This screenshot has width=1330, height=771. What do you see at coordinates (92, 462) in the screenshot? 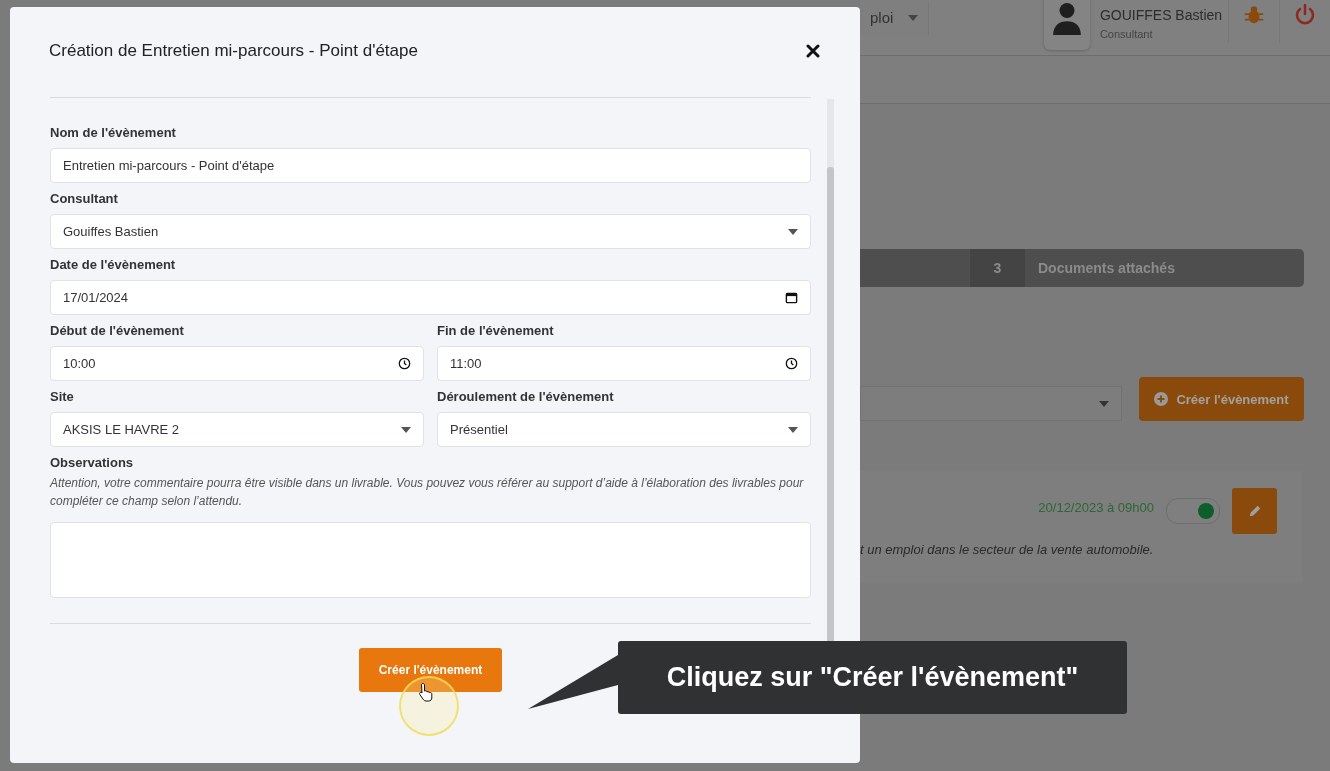
I see `field-label: Observations` at bounding box center [92, 462].